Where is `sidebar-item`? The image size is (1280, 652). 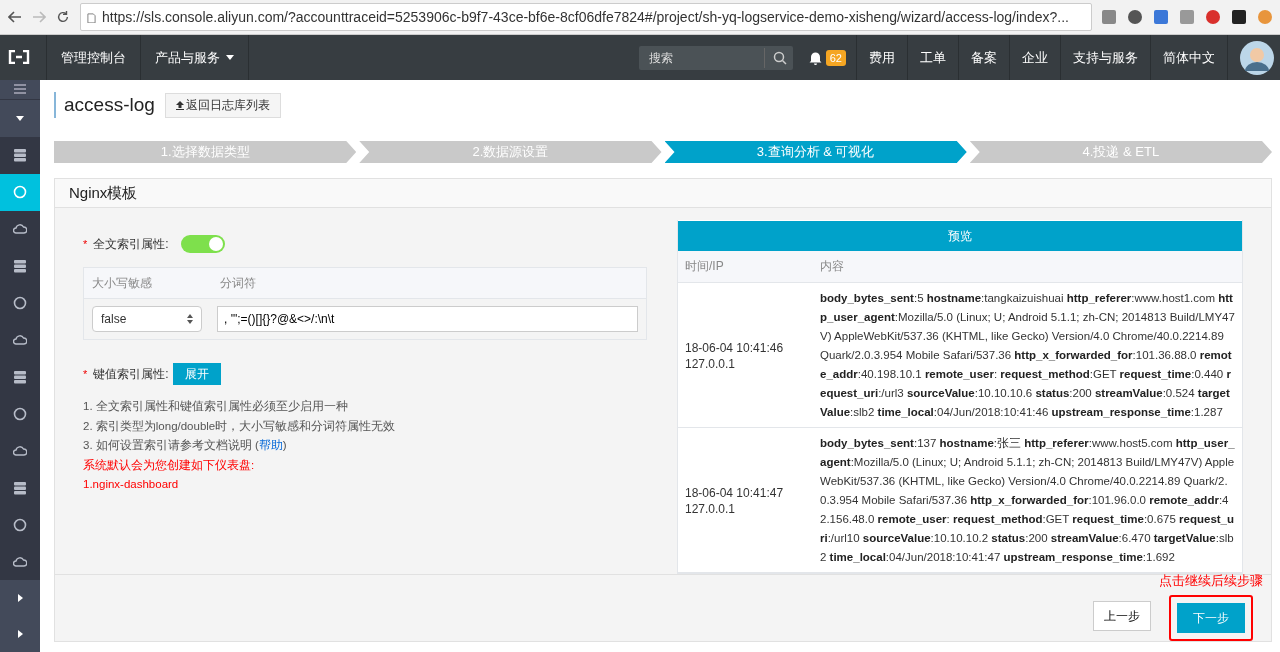 sidebar-item is located at coordinates (20, 192).